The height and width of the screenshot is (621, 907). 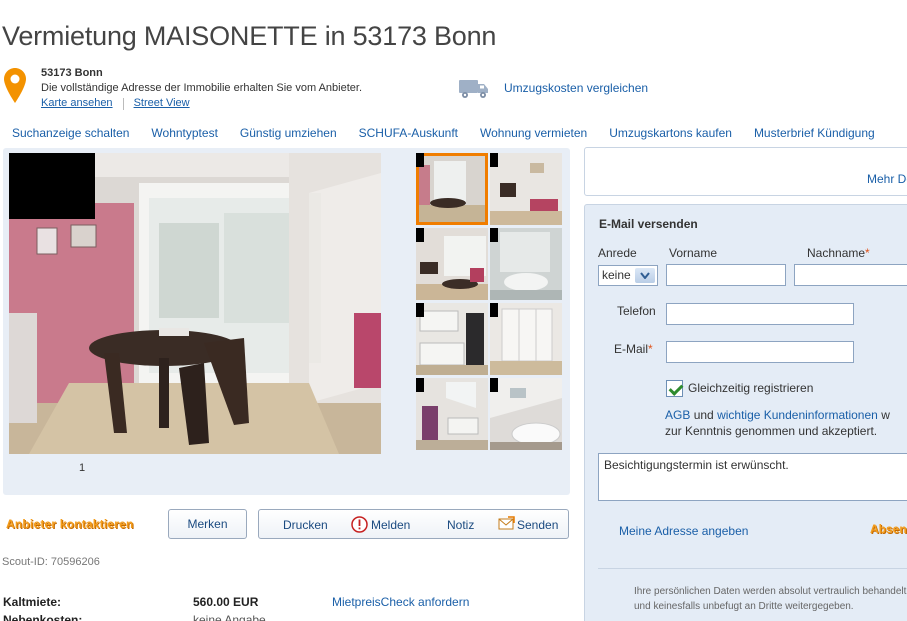 I want to click on email-panel-title: E-Mail versenden, so click(x=648, y=224).